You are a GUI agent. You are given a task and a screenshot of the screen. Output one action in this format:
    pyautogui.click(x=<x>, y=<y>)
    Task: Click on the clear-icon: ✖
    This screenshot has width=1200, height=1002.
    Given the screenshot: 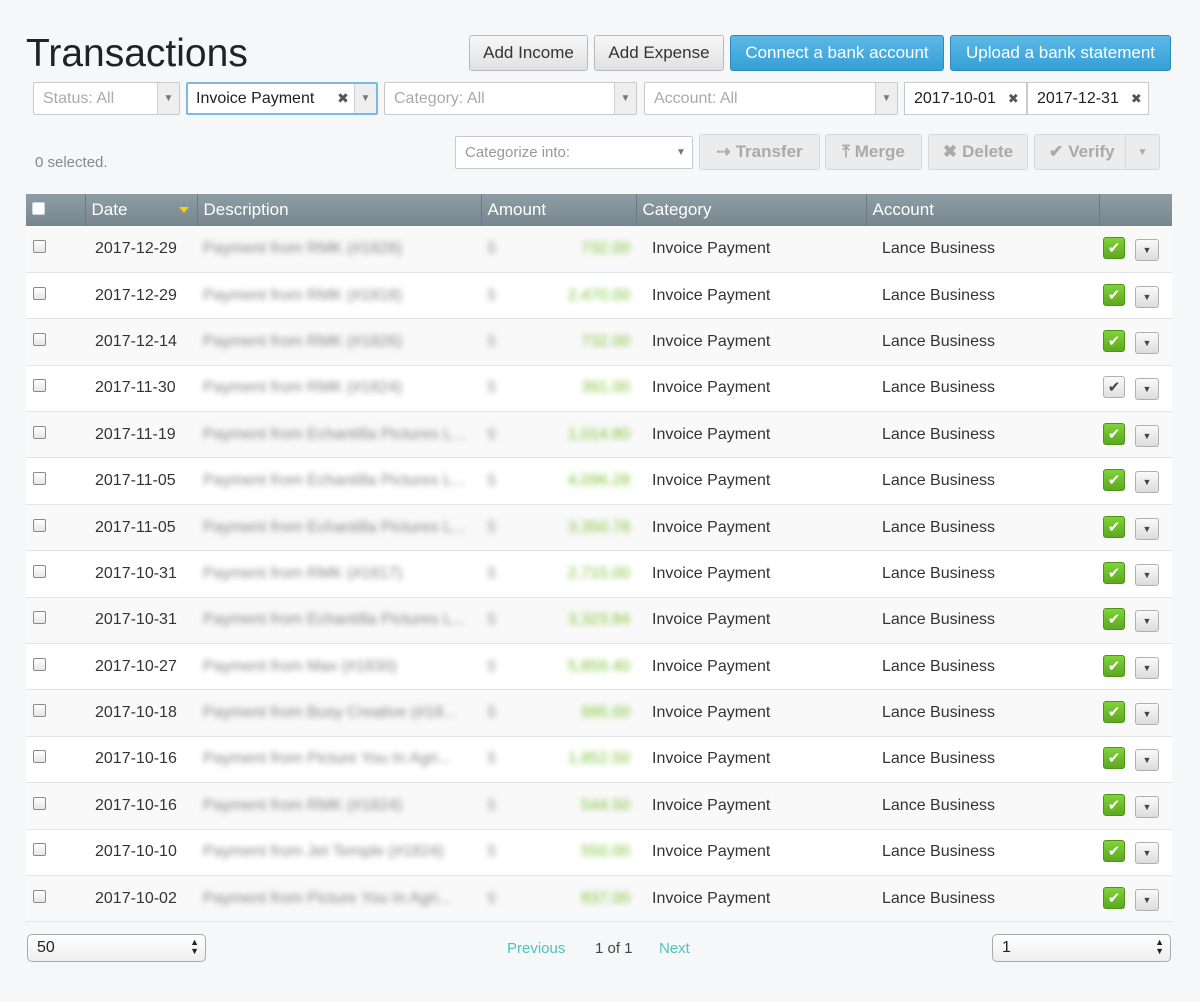 What is the action you would take?
    pyautogui.click(x=343, y=98)
    